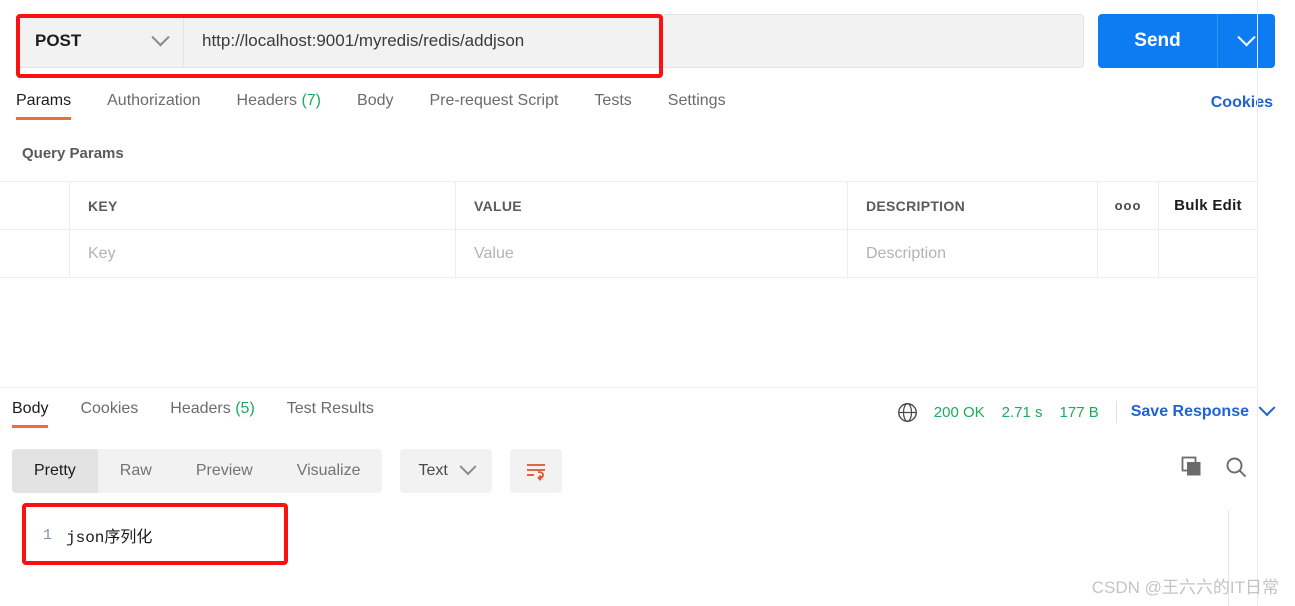 This screenshot has height=606, width=1295. I want to click on tab-count: (7), so click(311, 100).